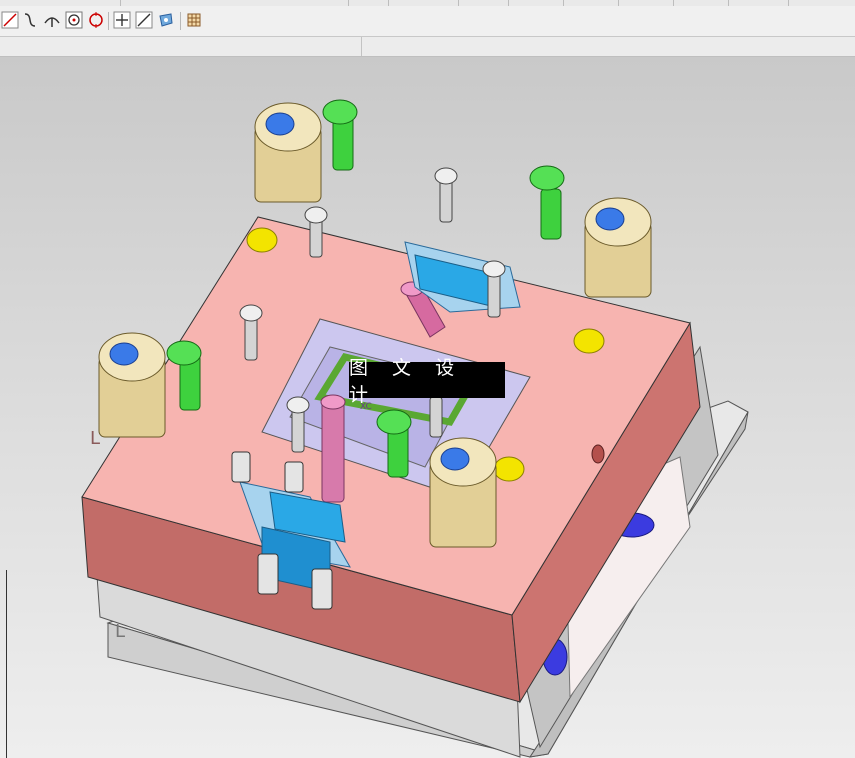  What do you see at coordinates (52, 20) in the screenshot?
I see `branch-icon` at bounding box center [52, 20].